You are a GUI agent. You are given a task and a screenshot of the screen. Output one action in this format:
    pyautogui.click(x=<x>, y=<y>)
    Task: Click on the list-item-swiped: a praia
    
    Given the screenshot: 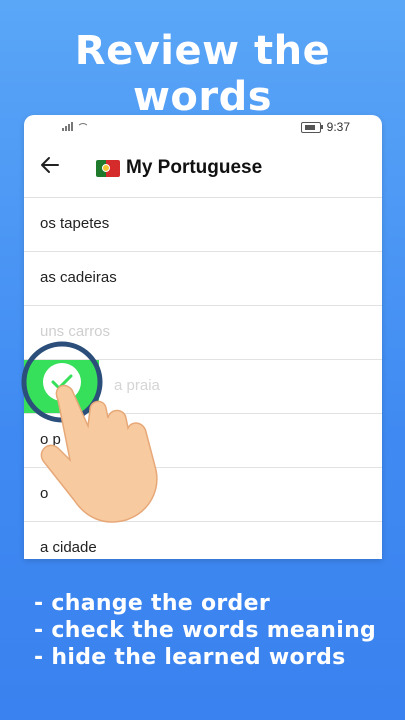 What is the action you would take?
    pyautogui.click(x=203, y=387)
    